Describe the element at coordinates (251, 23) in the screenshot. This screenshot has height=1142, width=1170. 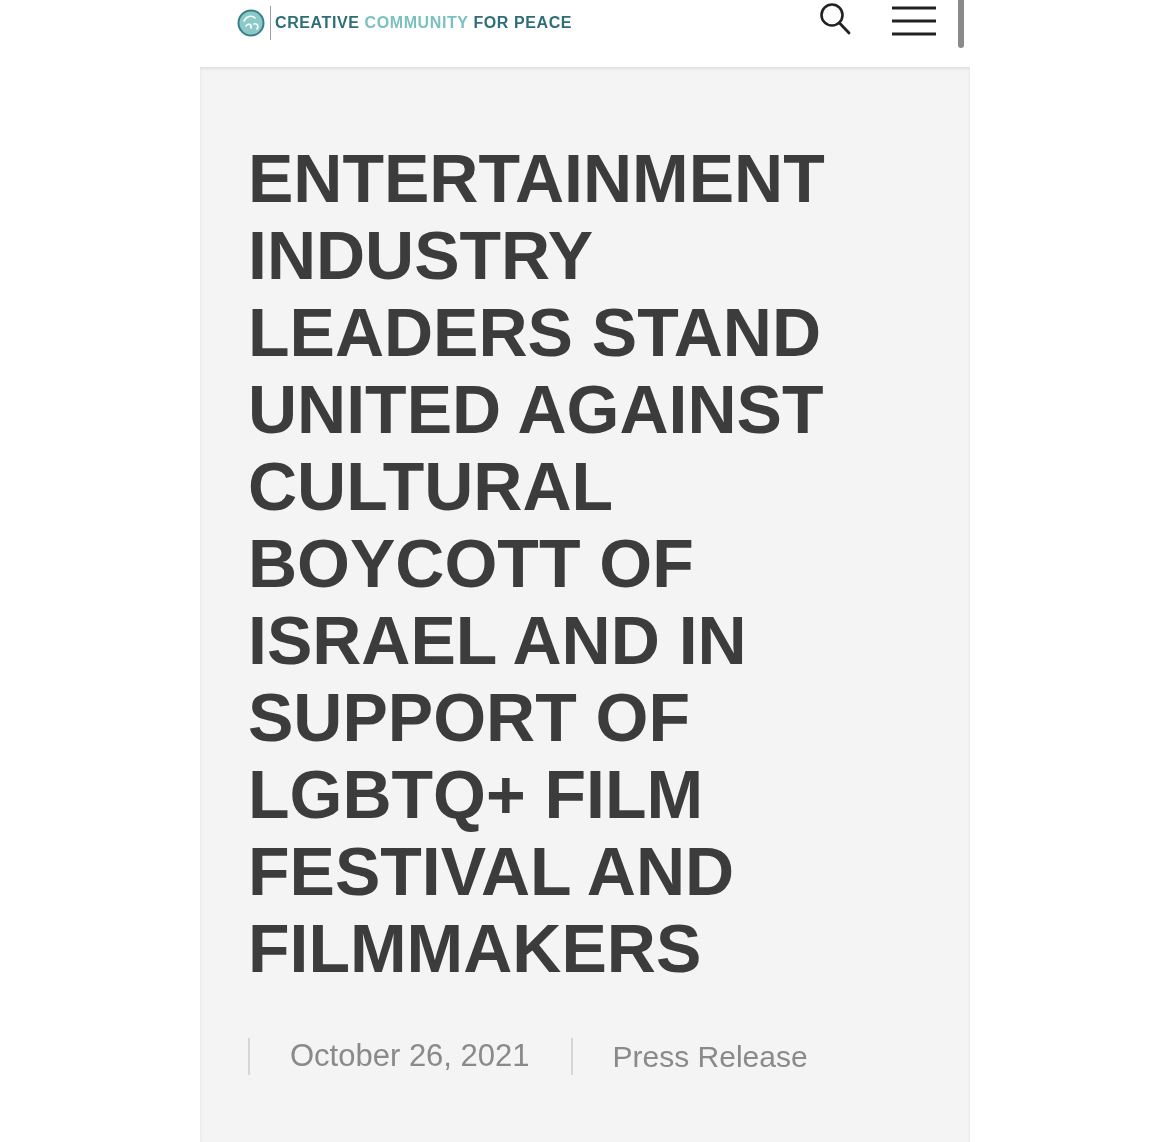
I see `logo-icon` at that location.